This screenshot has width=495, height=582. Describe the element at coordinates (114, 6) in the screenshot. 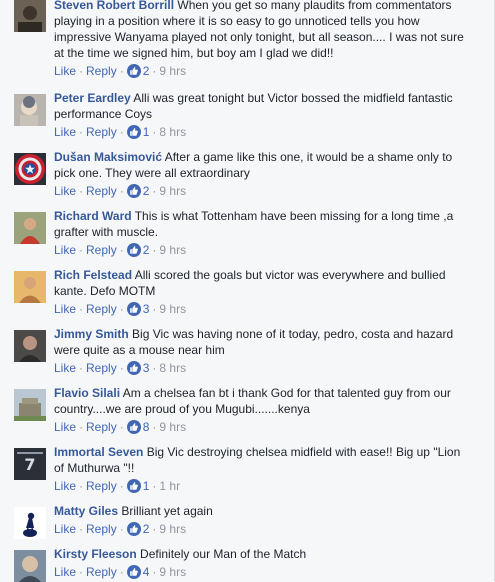

I see `comment-author-link: Steven Robert Borrill` at that location.